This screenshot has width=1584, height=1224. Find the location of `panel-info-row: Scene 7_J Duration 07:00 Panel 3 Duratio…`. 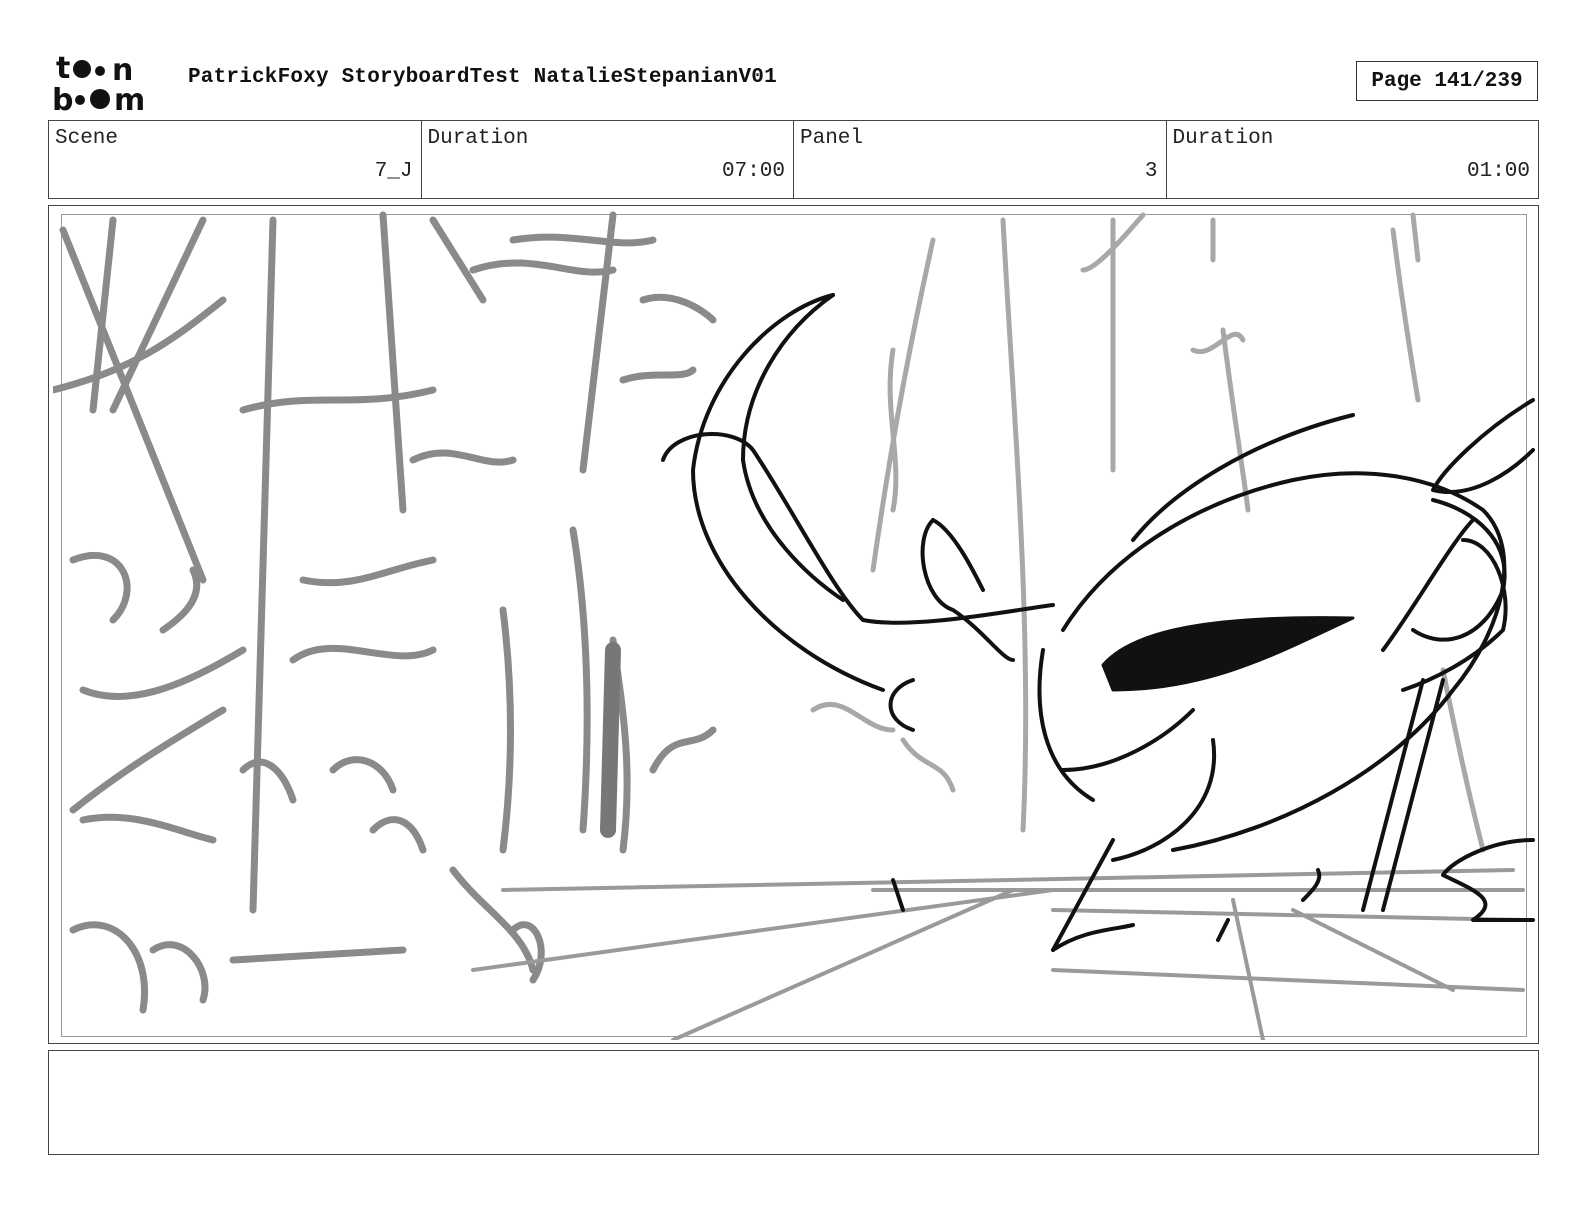

panel-info-row: Scene 7_J Duration 07:00 Panel 3 Duratio… is located at coordinates (793, 159).